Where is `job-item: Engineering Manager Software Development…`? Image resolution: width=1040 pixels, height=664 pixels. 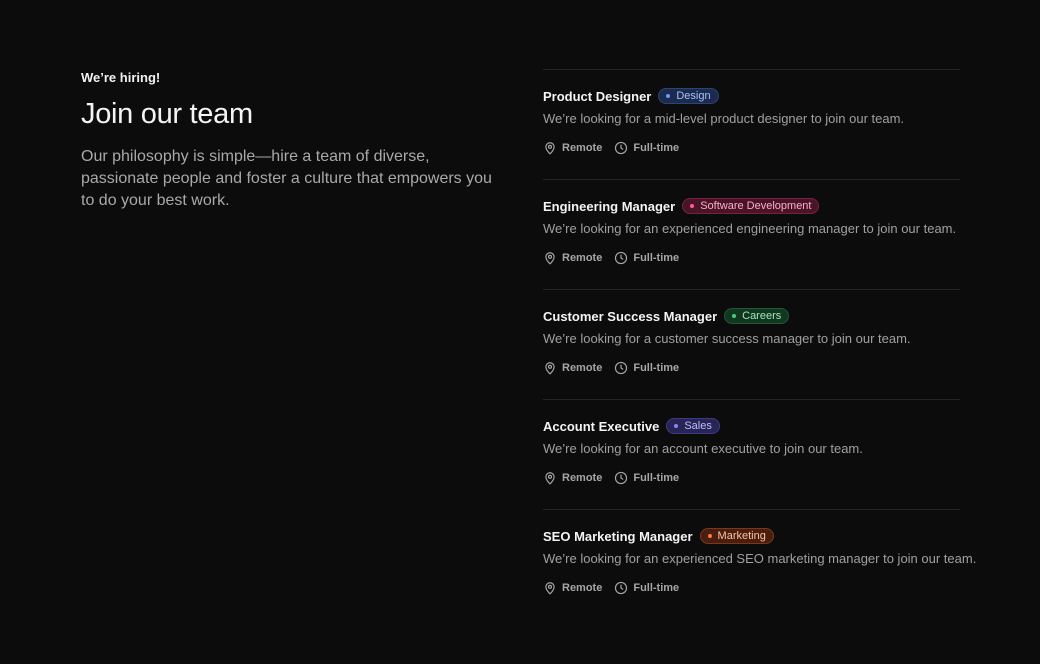 job-item: Engineering Manager Software Development… is located at coordinates (751, 234).